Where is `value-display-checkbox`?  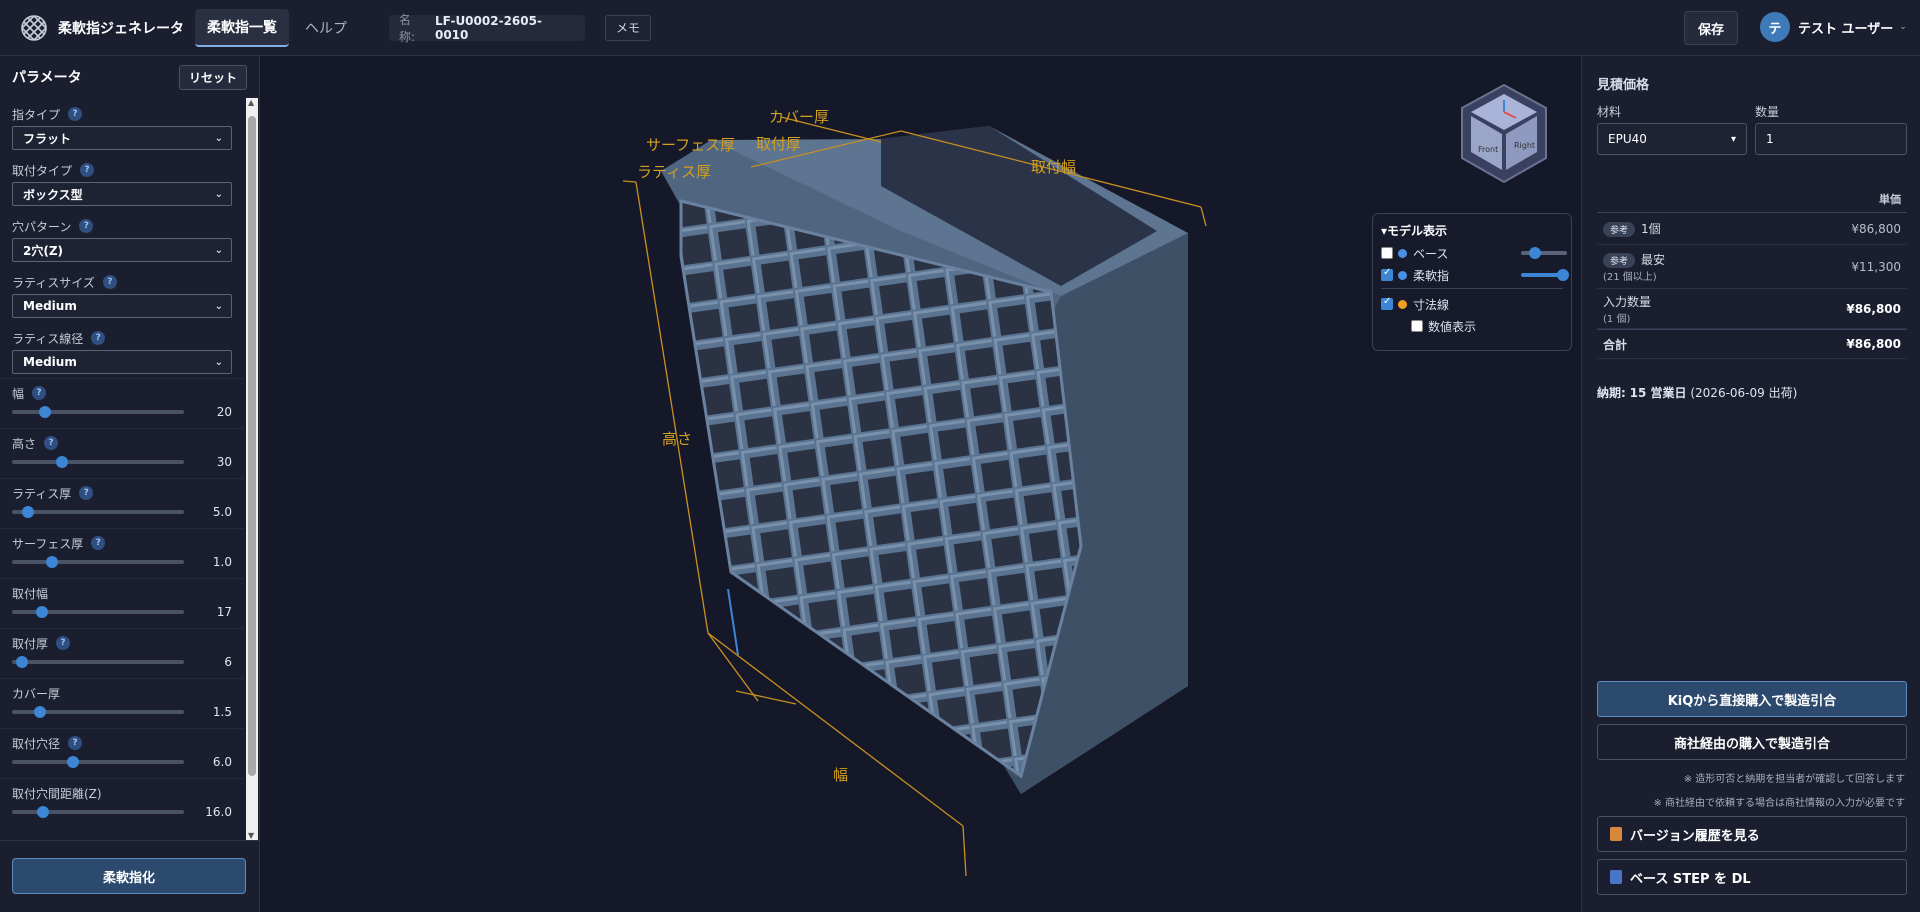
value-display-checkbox is located at coordinates (1417, 326).